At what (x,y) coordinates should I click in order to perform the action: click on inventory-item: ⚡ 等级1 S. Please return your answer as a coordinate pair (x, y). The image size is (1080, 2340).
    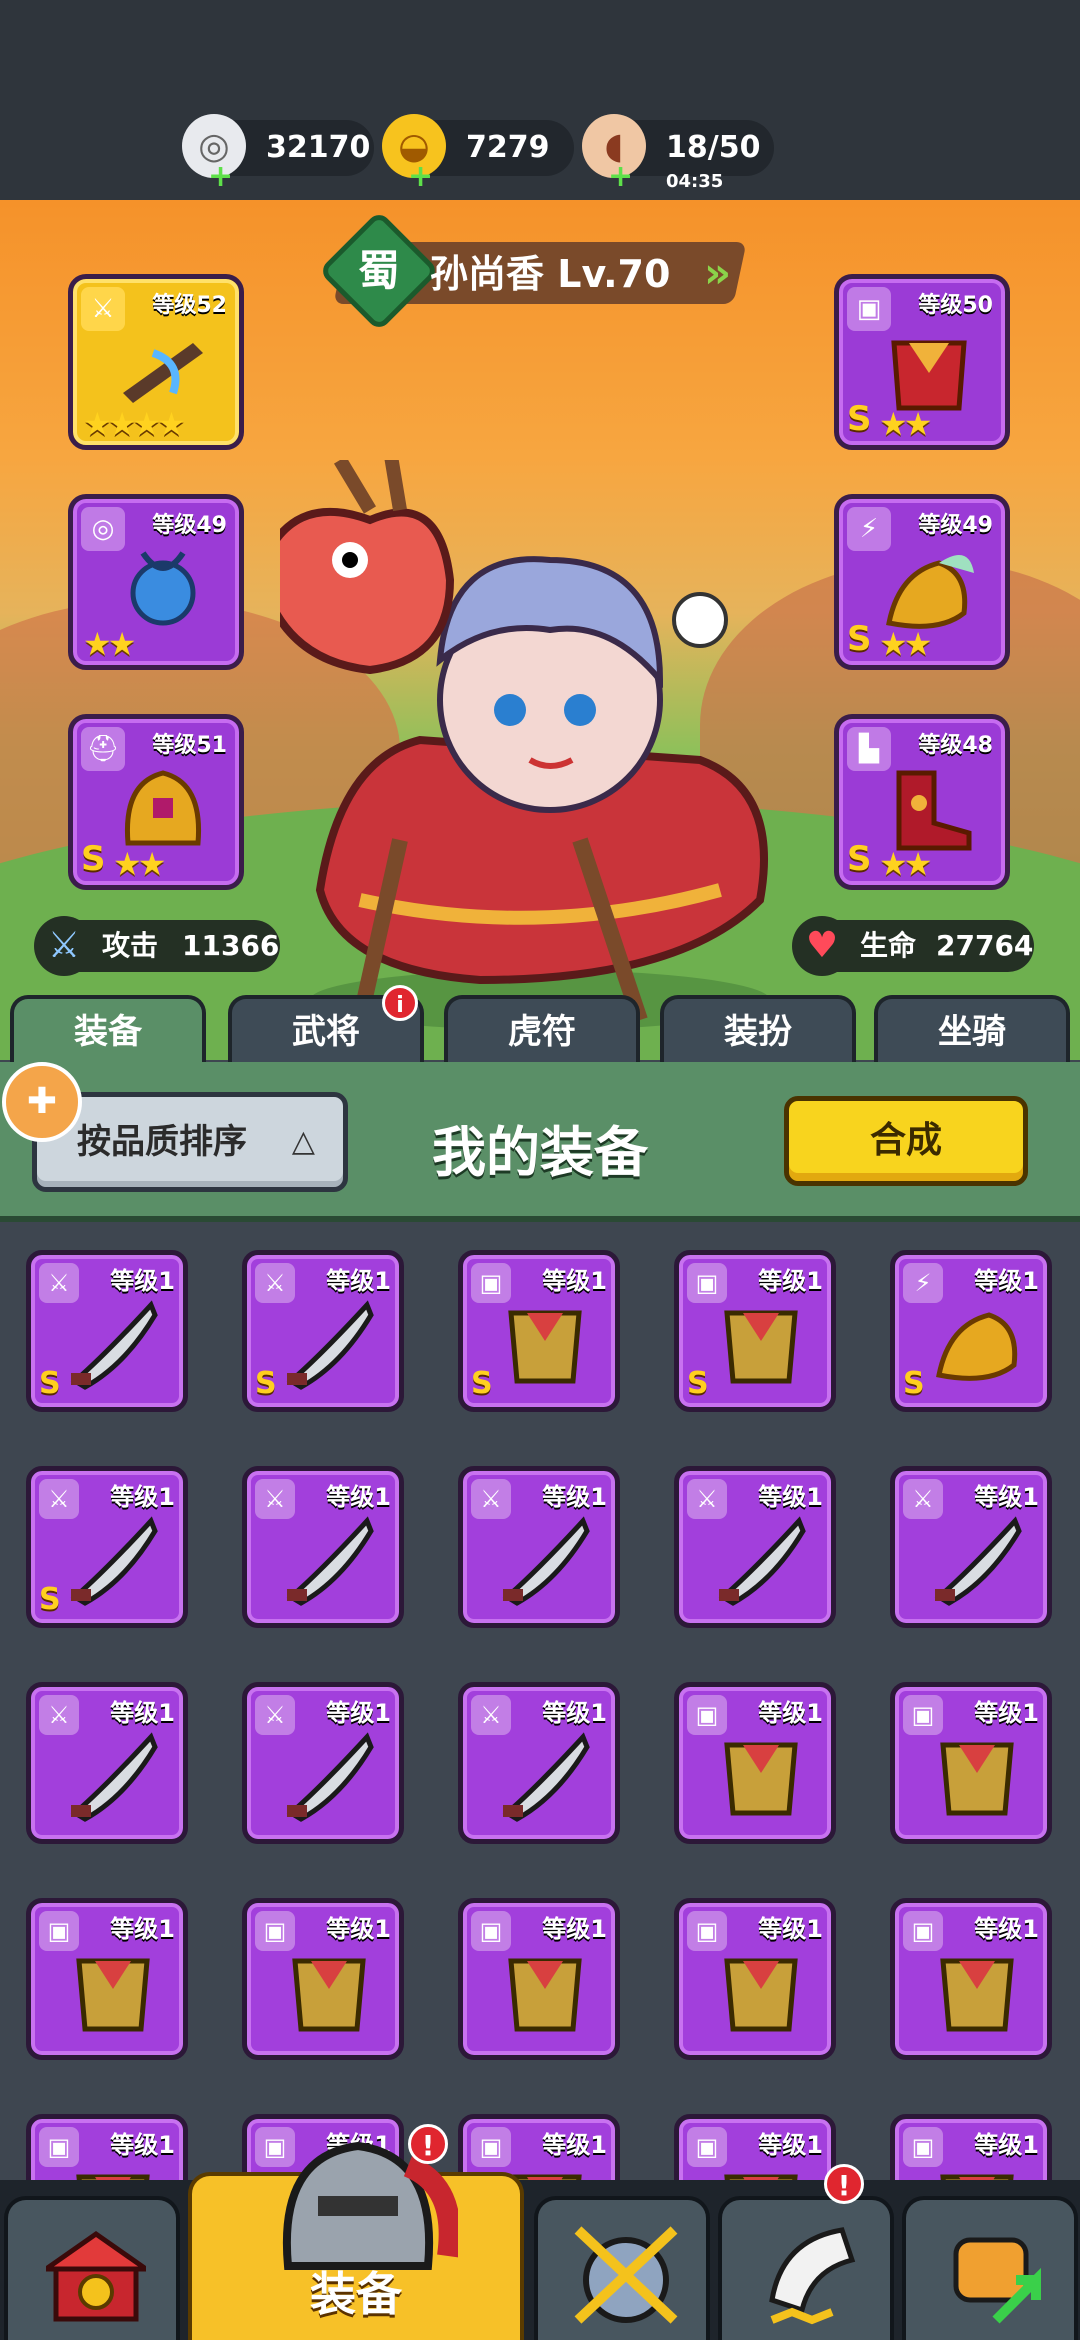
    Looking at the image, I should click on (971, 1331).